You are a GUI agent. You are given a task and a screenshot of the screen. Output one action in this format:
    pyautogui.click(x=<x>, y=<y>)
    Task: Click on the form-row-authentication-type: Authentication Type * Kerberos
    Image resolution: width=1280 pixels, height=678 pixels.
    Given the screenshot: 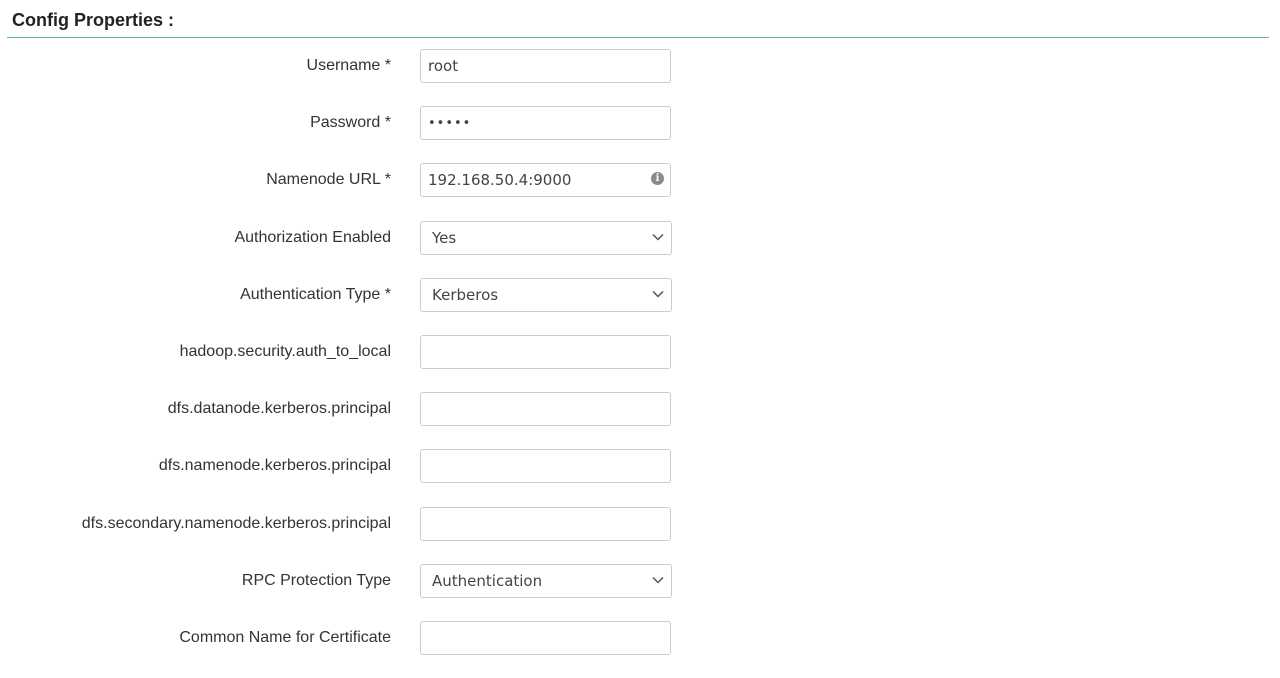 What is the action you would take?
    pyautogui.click(x=640, y=306)
    